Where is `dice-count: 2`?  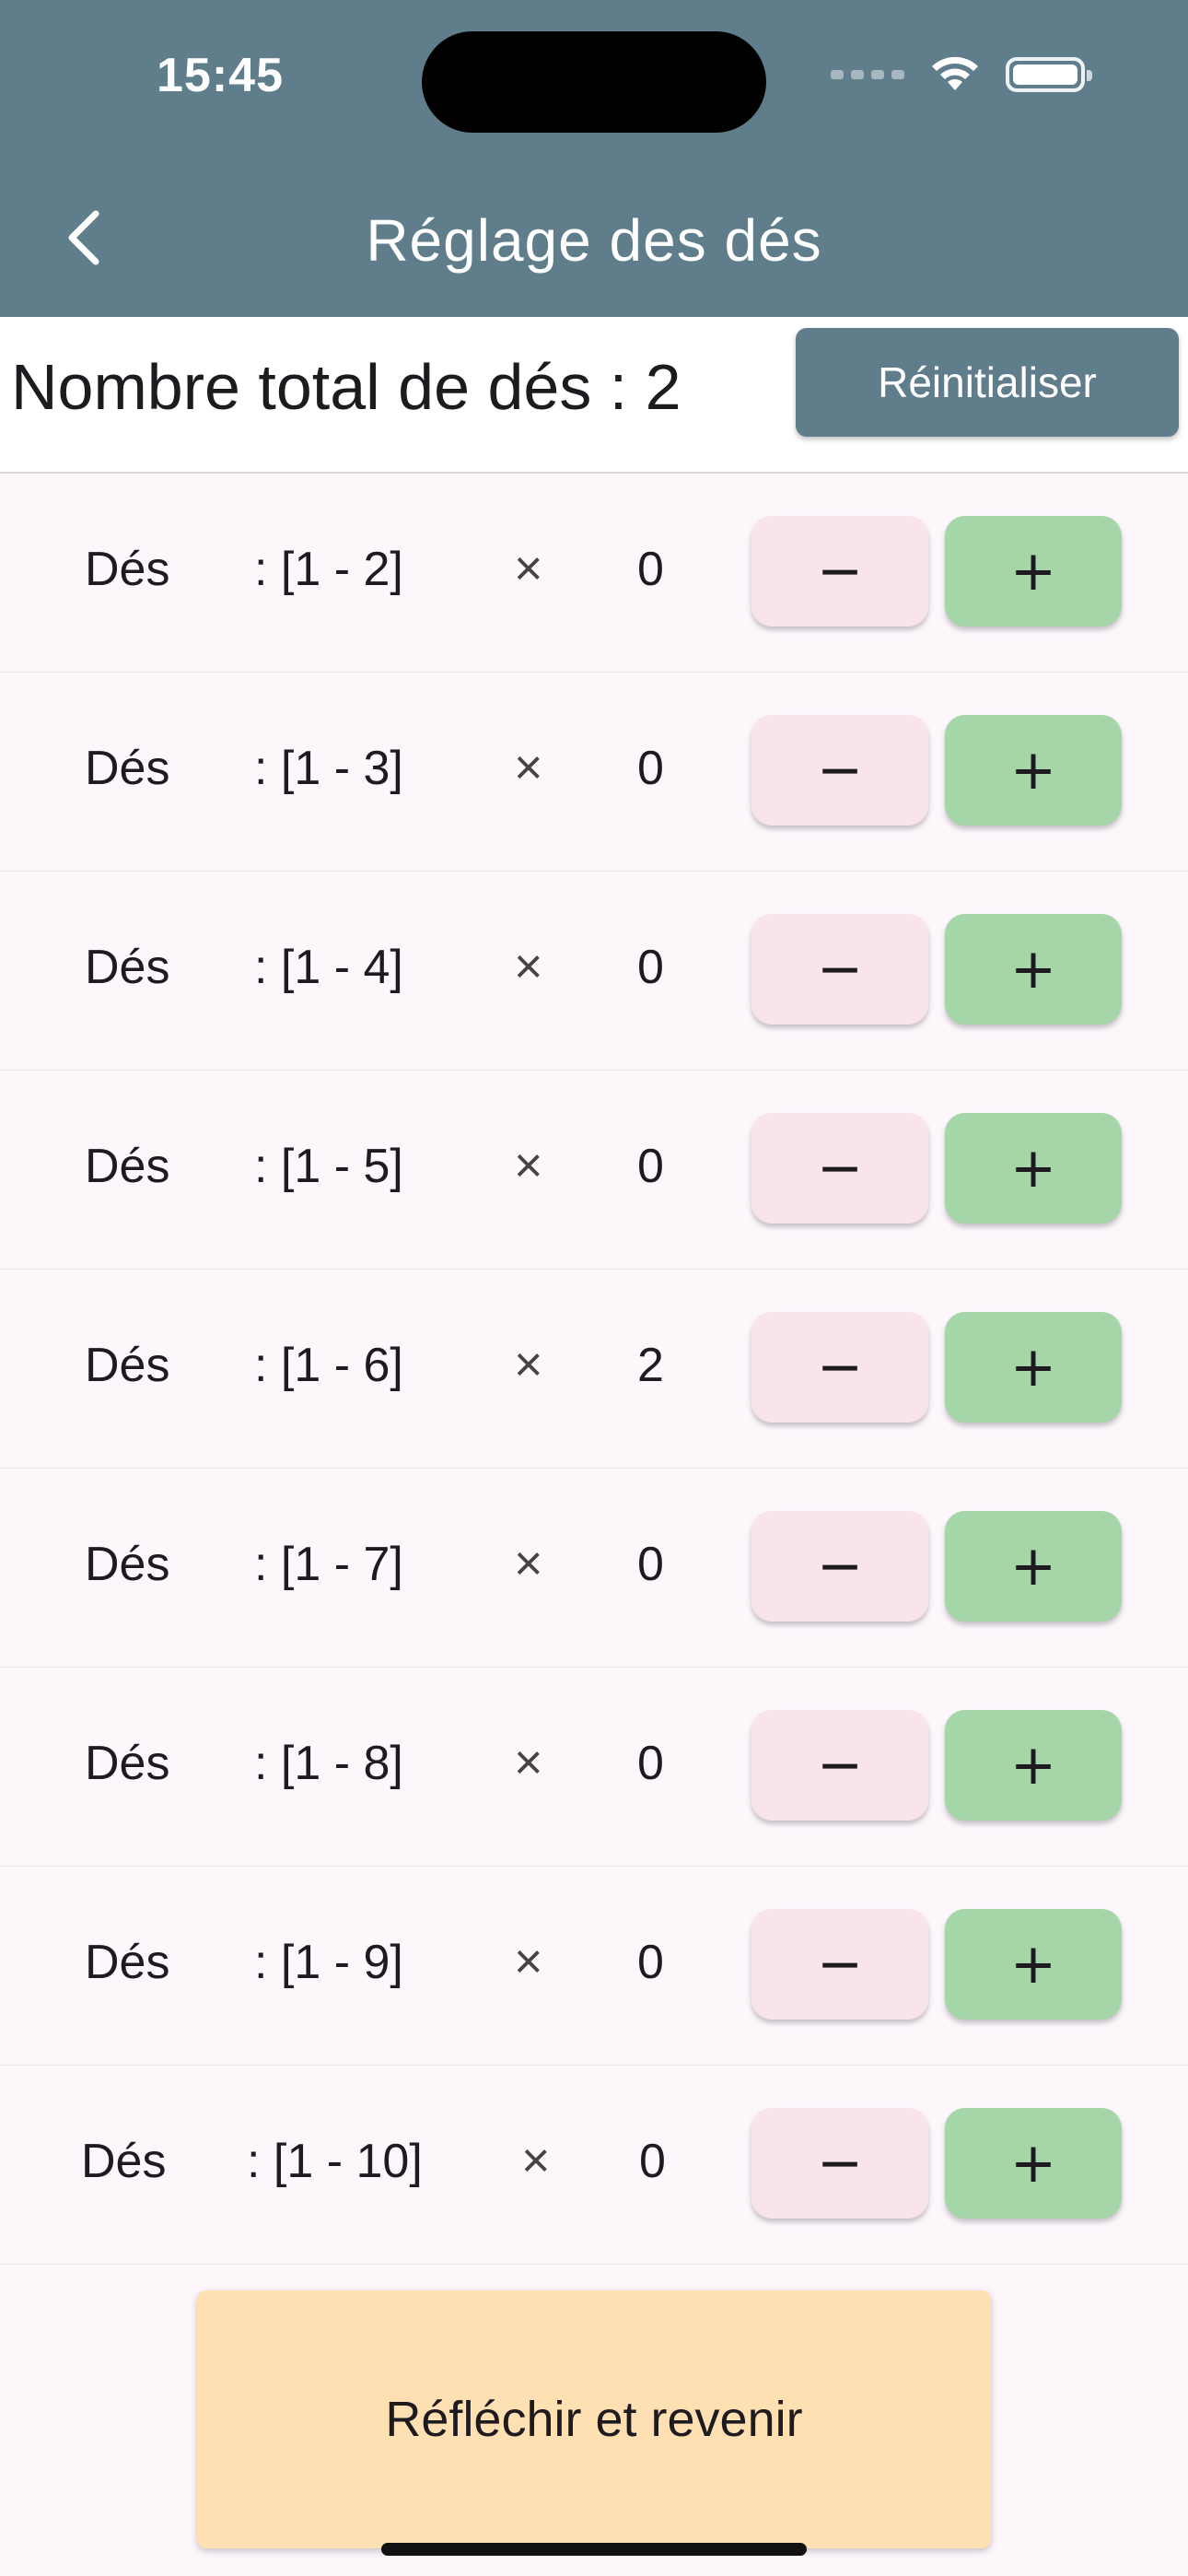 dice-count: 2 is located at coordinates (650, 1365).